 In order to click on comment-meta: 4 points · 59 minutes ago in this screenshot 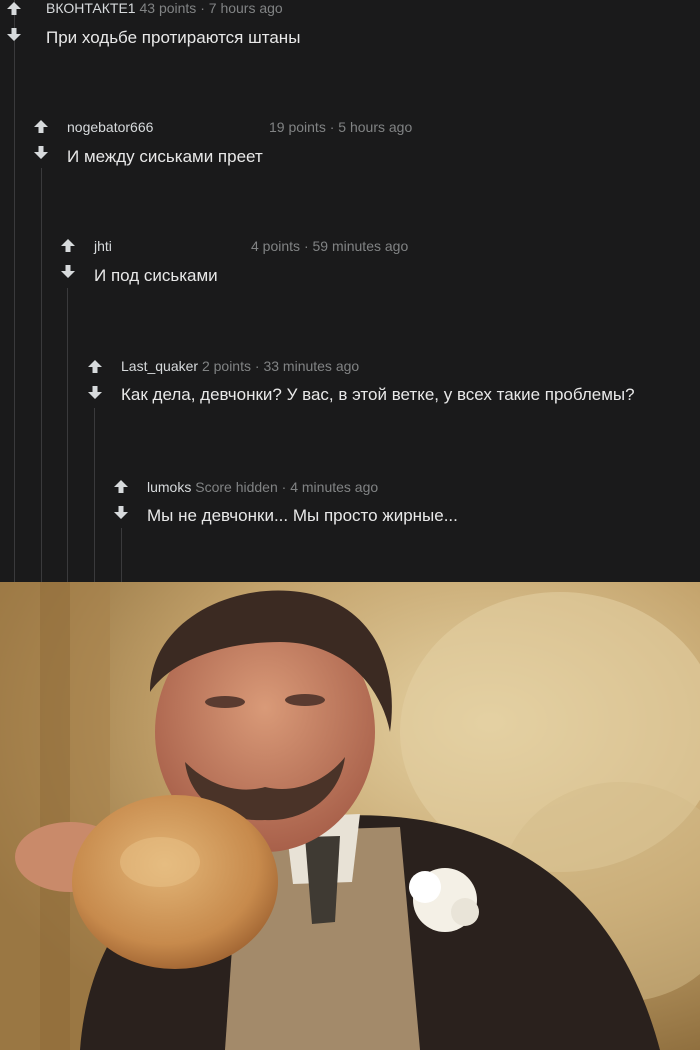, I will do `click(329, 246)`.